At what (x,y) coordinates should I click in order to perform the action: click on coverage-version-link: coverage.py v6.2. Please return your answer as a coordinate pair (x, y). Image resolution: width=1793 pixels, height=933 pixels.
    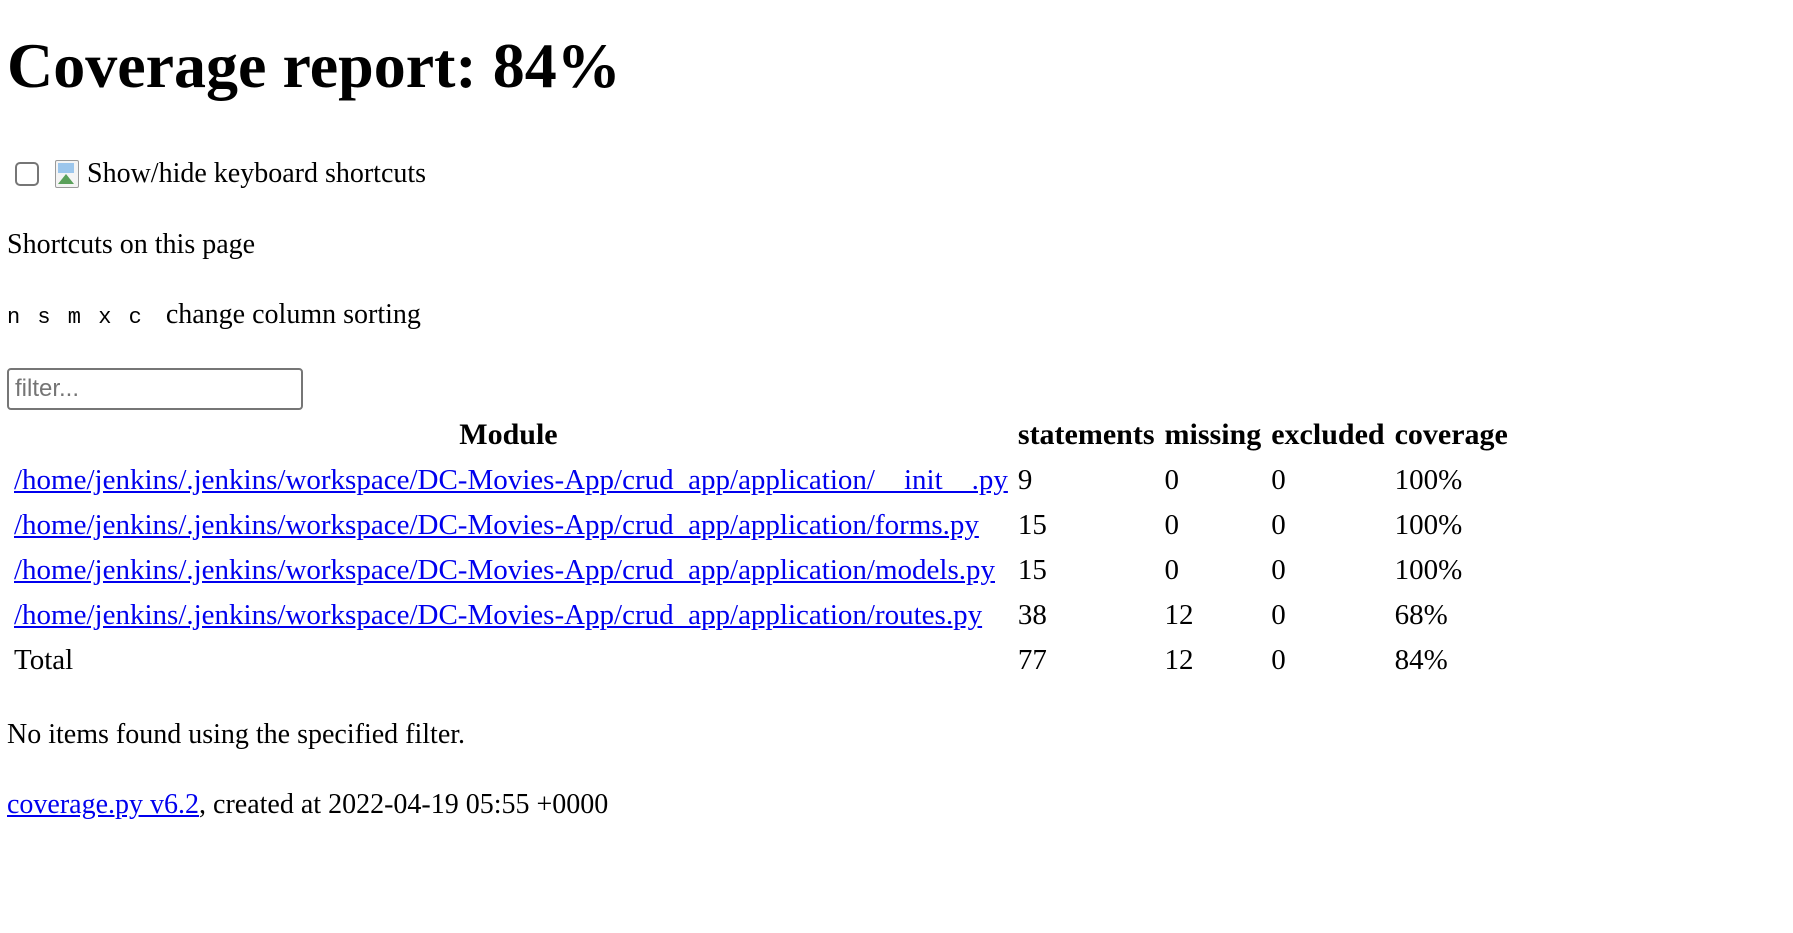
    Looking at the image, I should click on (103, 804).